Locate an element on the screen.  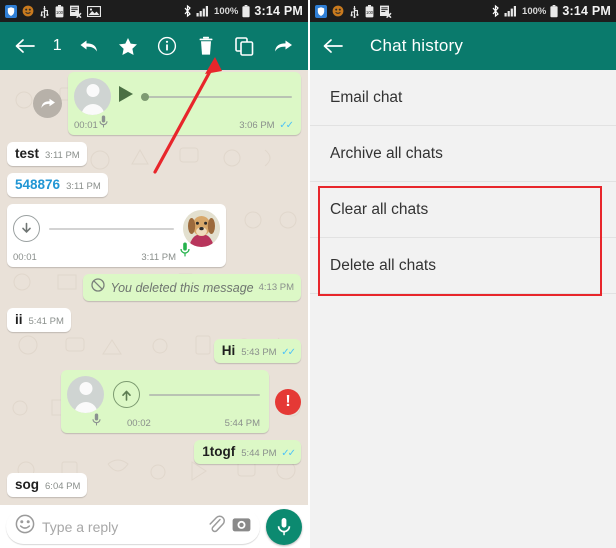
menu-item-label: Archive all chats is located at coordinates (386, 153).